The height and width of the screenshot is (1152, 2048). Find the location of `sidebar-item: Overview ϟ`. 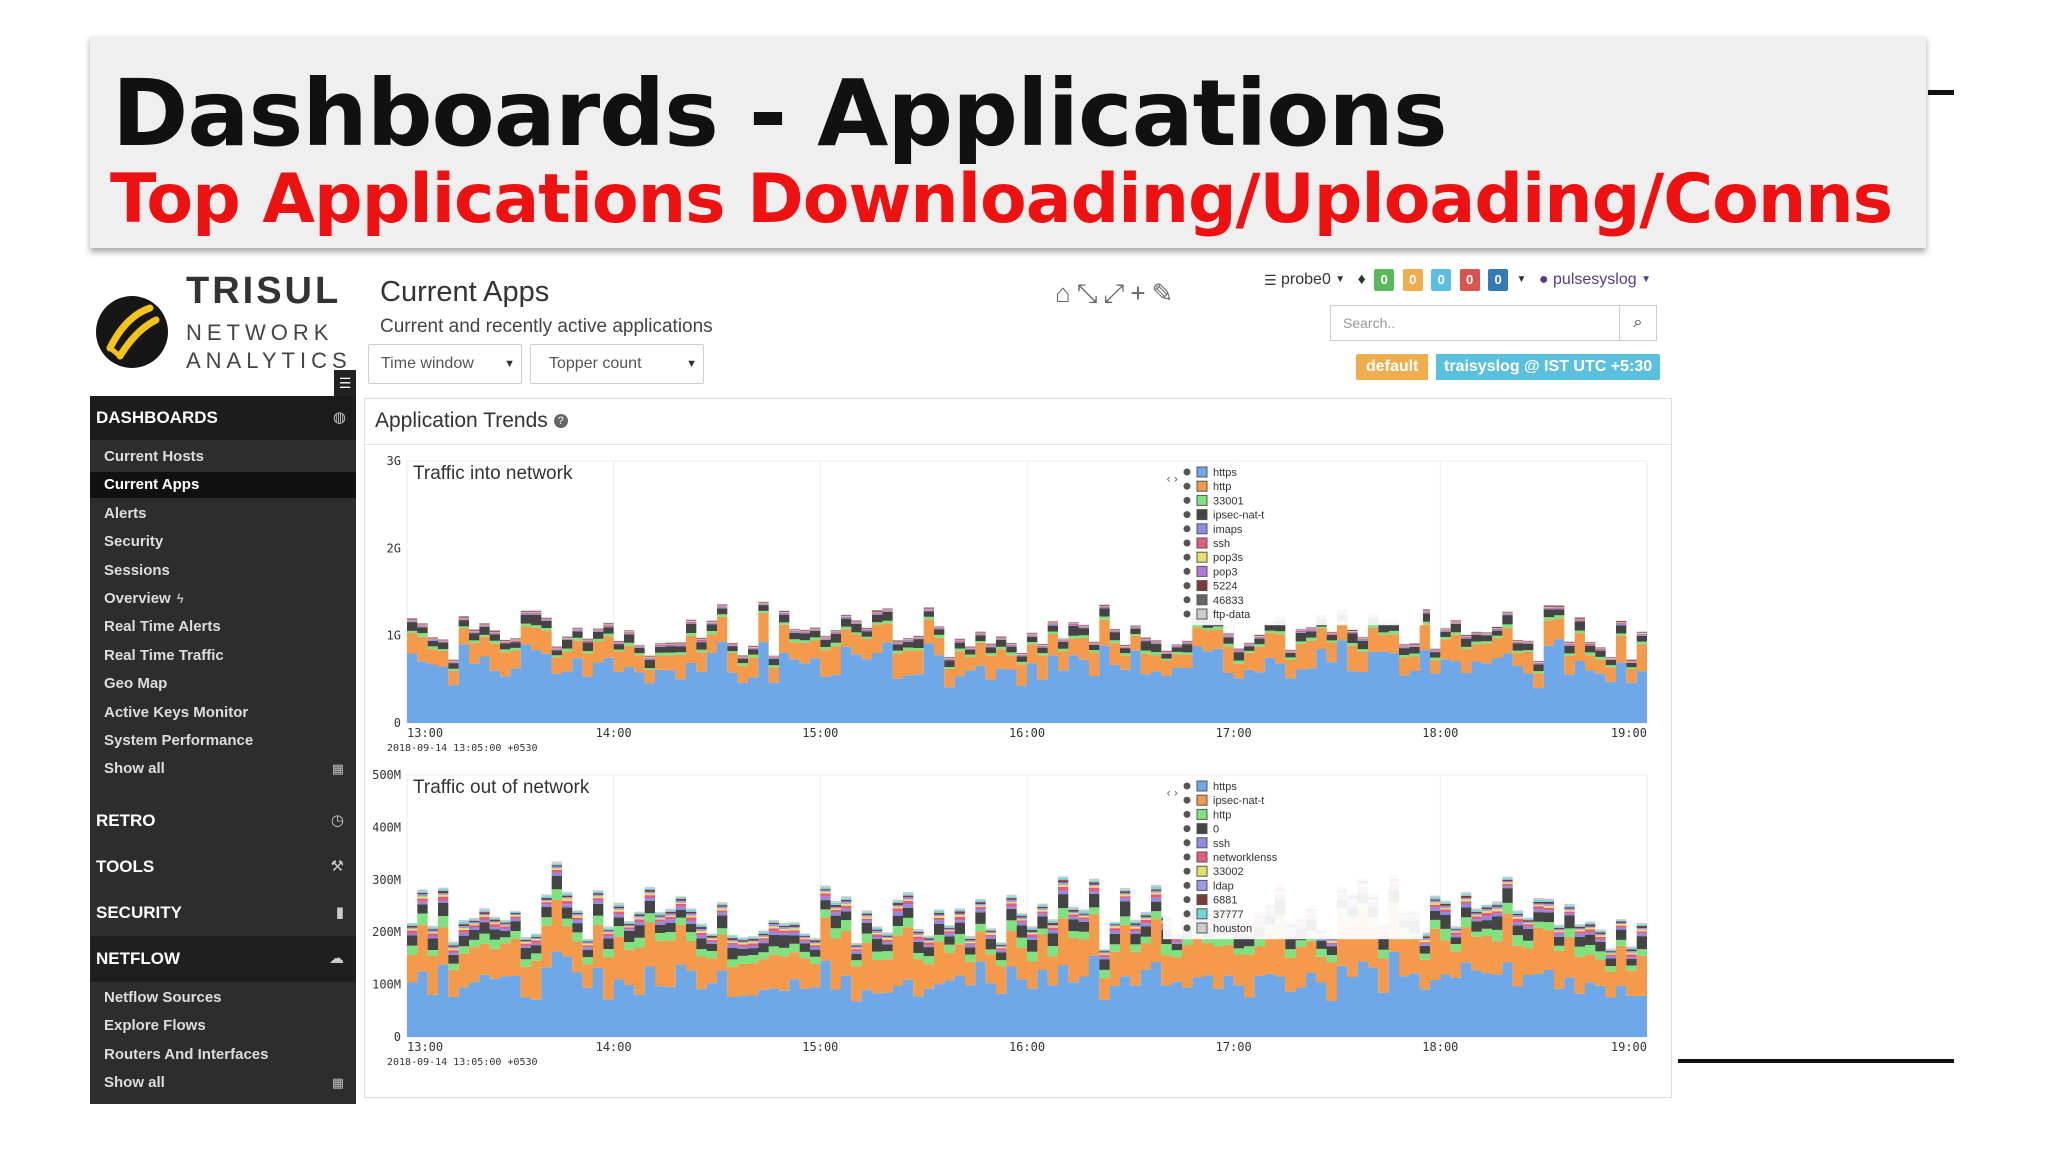

sidebar-item: Overview ϟ is located at coordinates (223, 599).